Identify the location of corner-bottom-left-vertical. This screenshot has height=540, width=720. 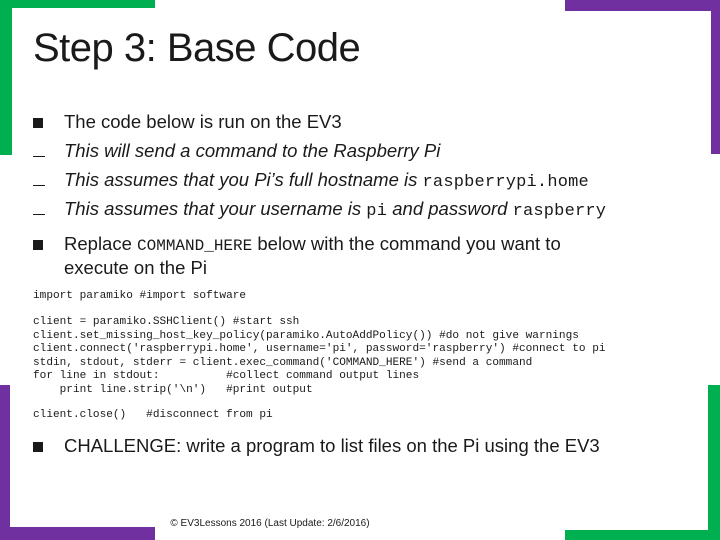
(5, 462).